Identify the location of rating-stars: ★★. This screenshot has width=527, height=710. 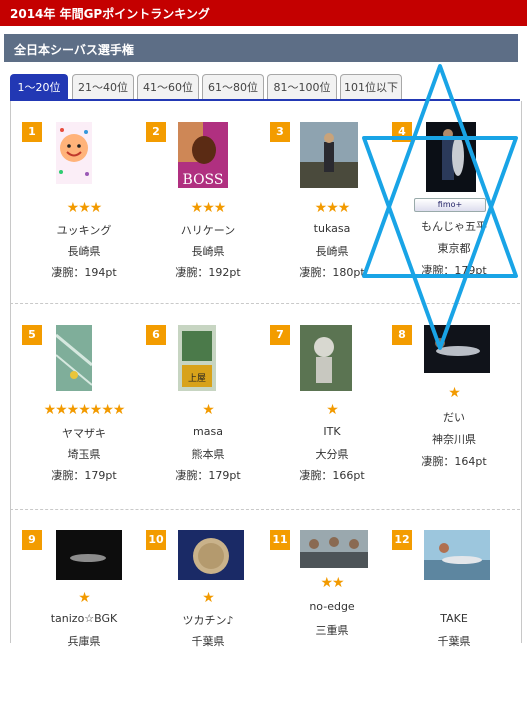
(332, 583).